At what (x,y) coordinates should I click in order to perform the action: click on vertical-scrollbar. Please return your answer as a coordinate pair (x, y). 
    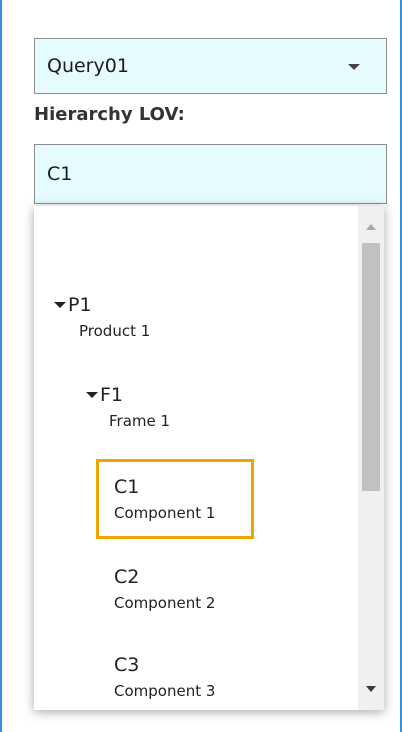
    Looking at the image, I should click on (371, 458).